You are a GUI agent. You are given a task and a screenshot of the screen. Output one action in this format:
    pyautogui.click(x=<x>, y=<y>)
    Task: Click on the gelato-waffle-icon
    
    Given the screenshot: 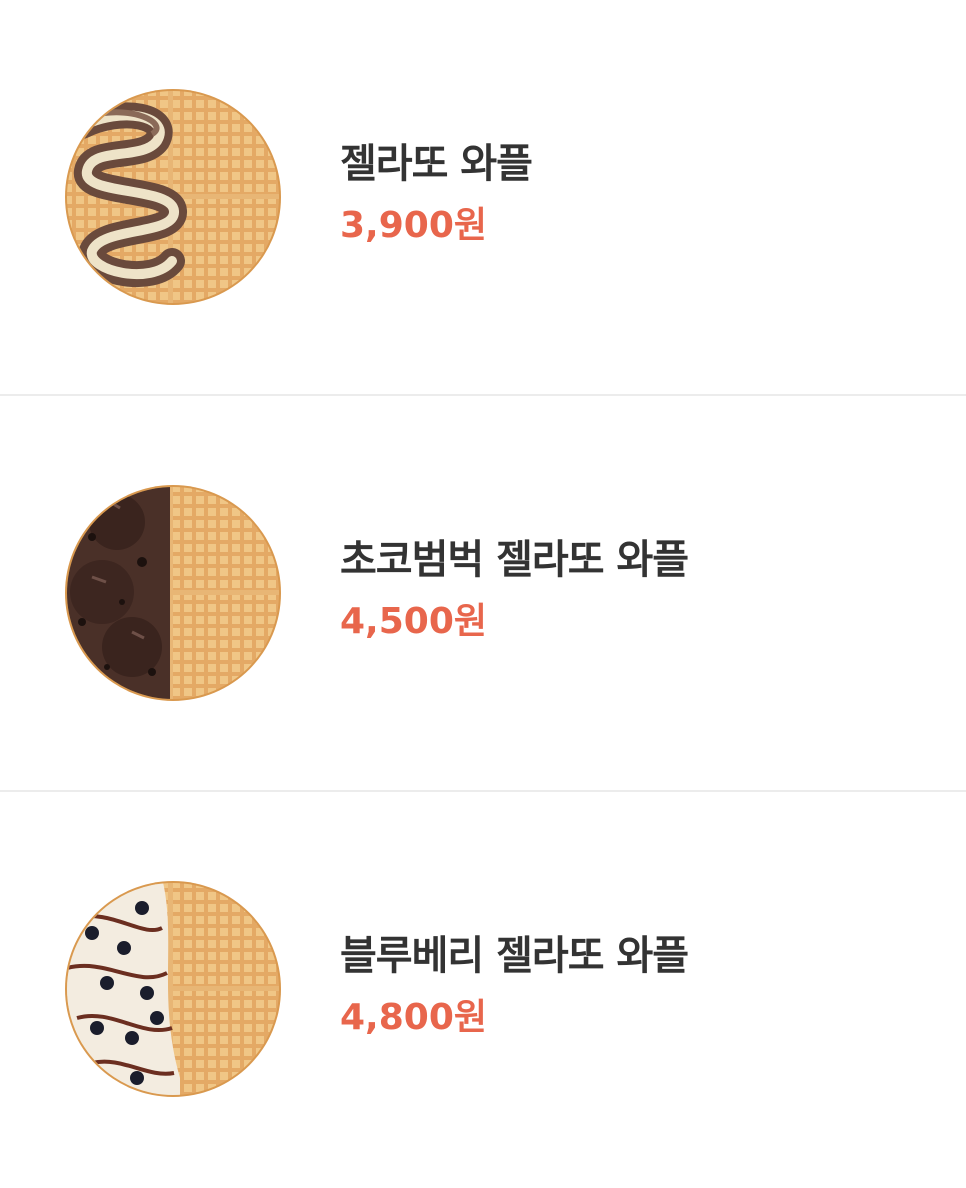 What is the action you would take?
    pyautogui.click(x=173, y=197)
    